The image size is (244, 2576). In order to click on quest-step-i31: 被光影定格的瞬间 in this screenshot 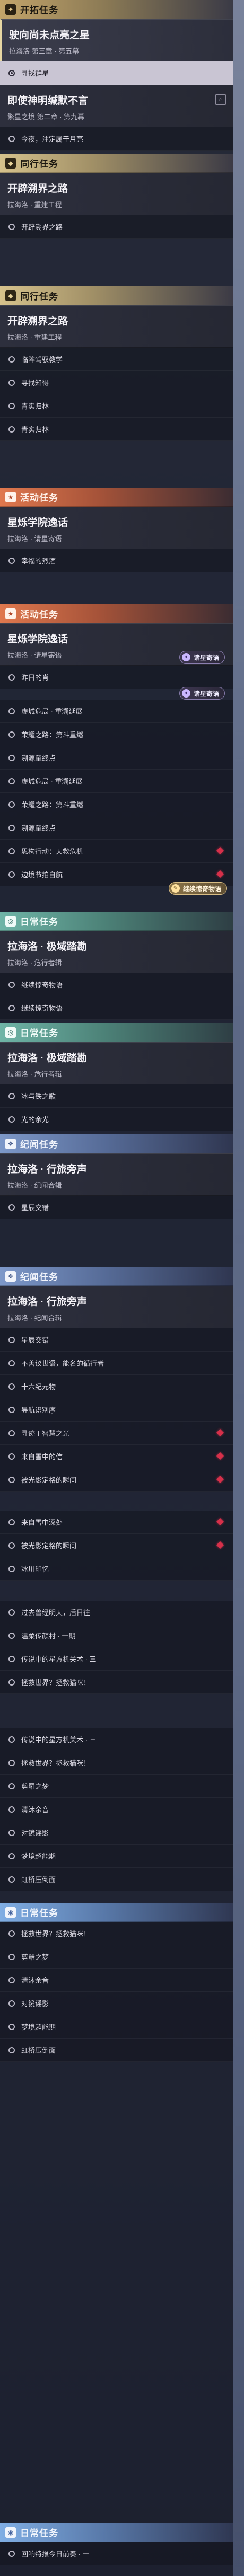, I will do `click(117, 1545)`.